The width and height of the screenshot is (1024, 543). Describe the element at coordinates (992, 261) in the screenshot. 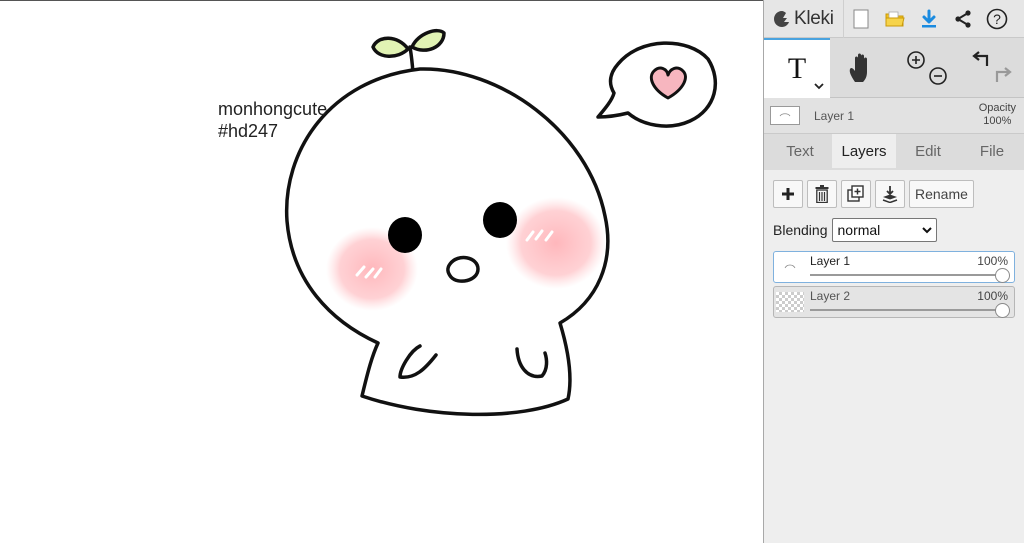

I see `layer-1-opacity: 100%` at that location.